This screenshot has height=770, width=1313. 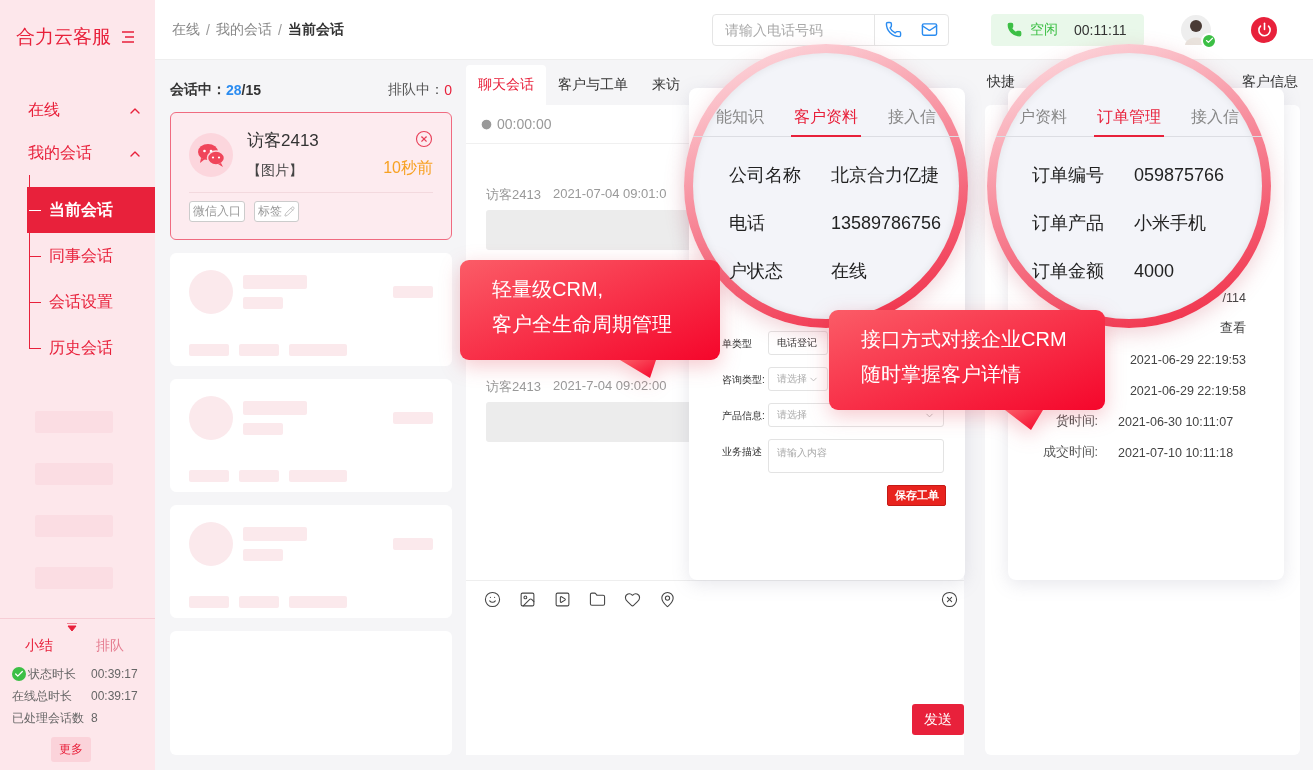 What do you see at coordinates (856, 456) in the screenshot?
I see `textarea-field: 请输入内容` at bounding box center [856, 456].